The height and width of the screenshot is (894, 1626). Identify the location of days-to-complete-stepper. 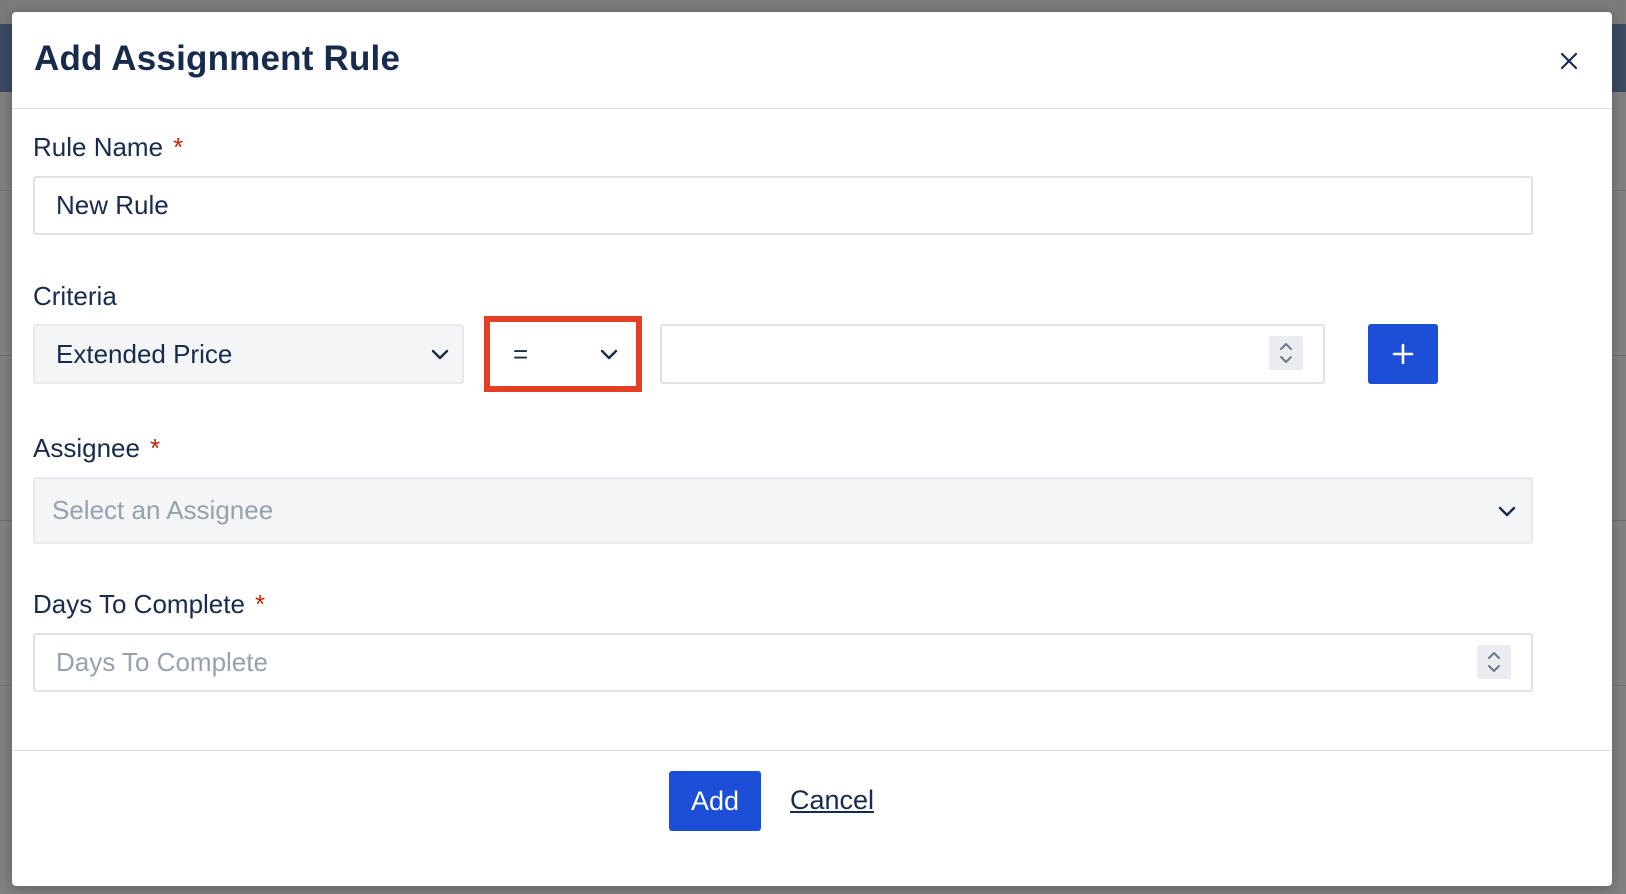
(1494, 662).